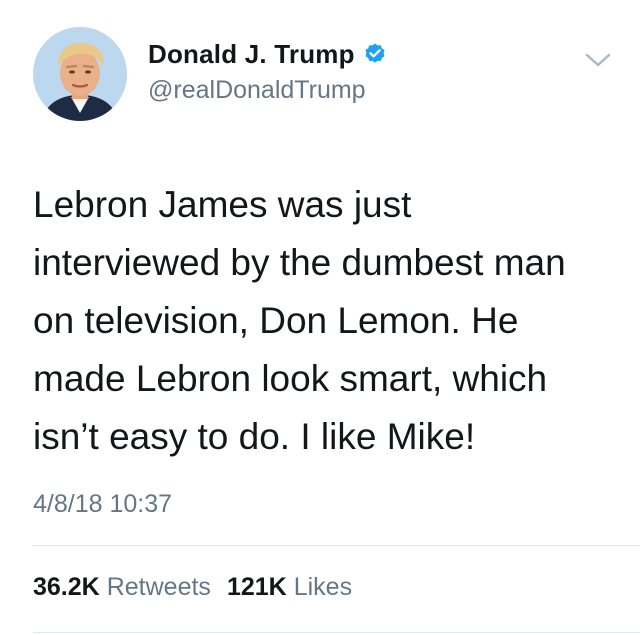 The height and width of the screenshot is (635, 640). I want to click on chevron-down-icon, so click(598, 60).